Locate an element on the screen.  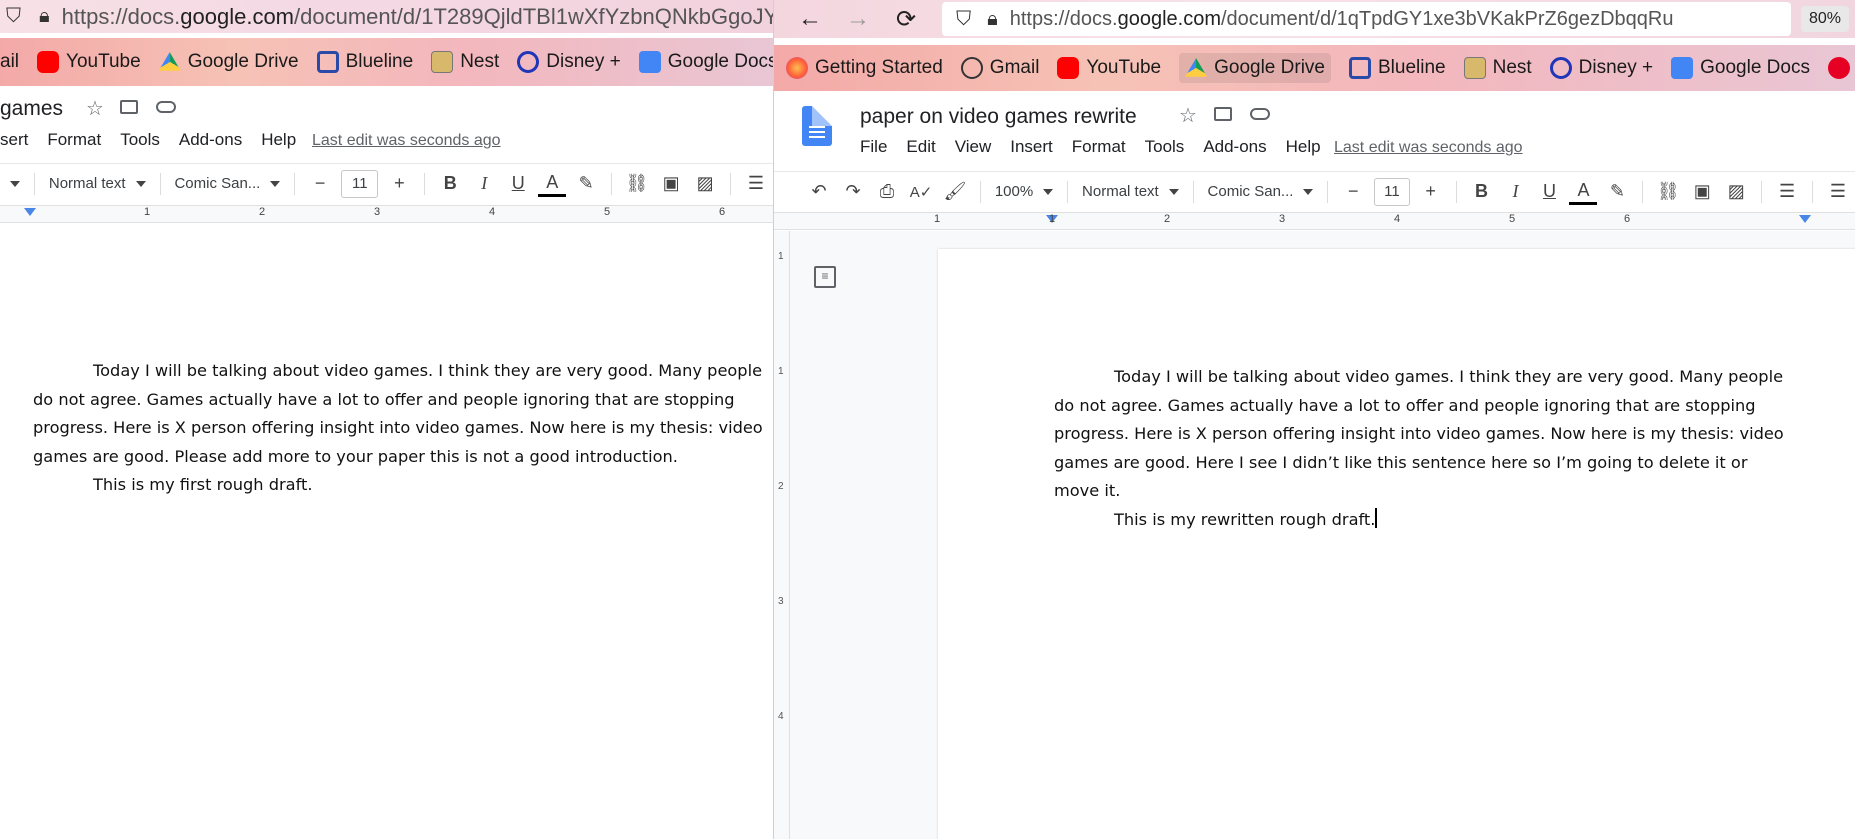
reload-icon: ⟳ is located at coordinates (906, 19).